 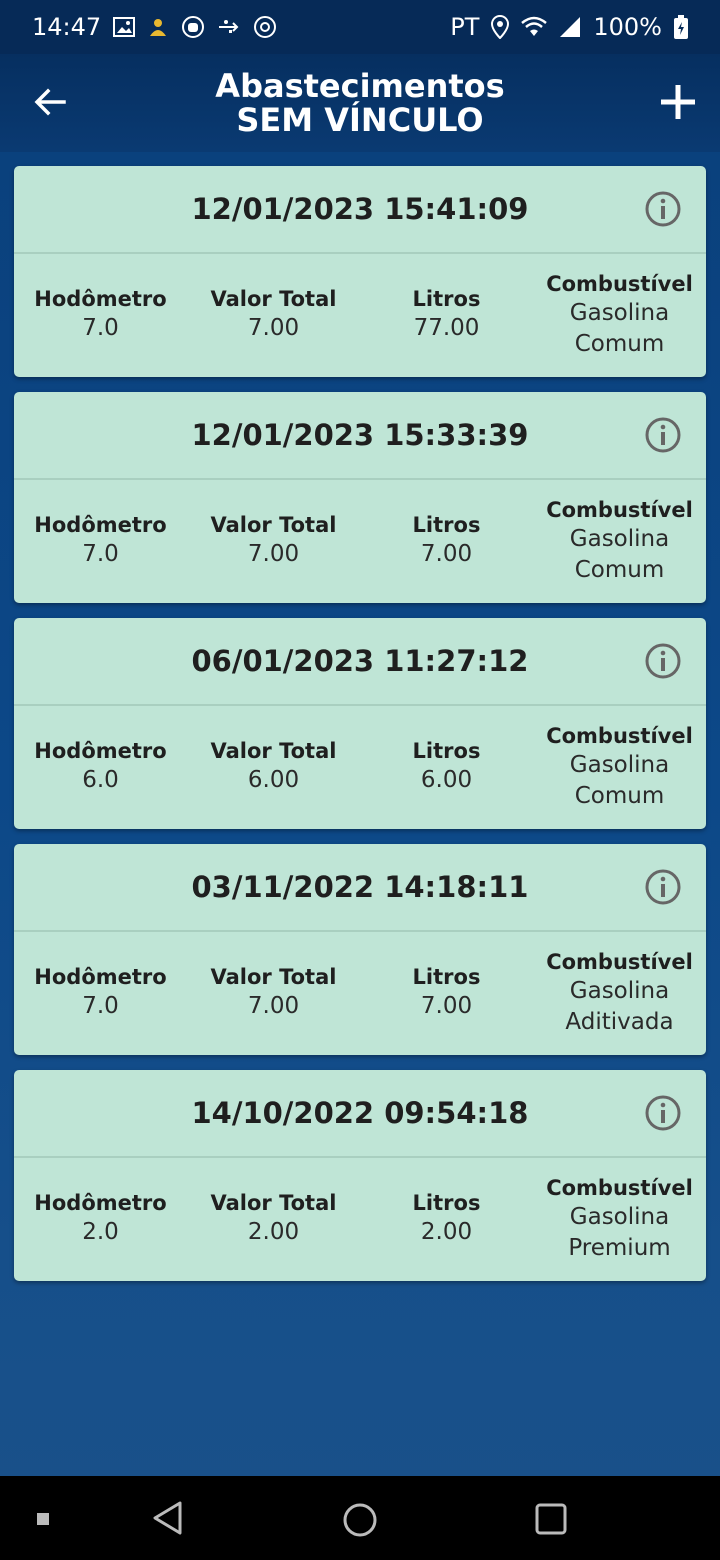 I want to click on card-date: 06/01/2023 11:27:12, so click(x=360, y=661).